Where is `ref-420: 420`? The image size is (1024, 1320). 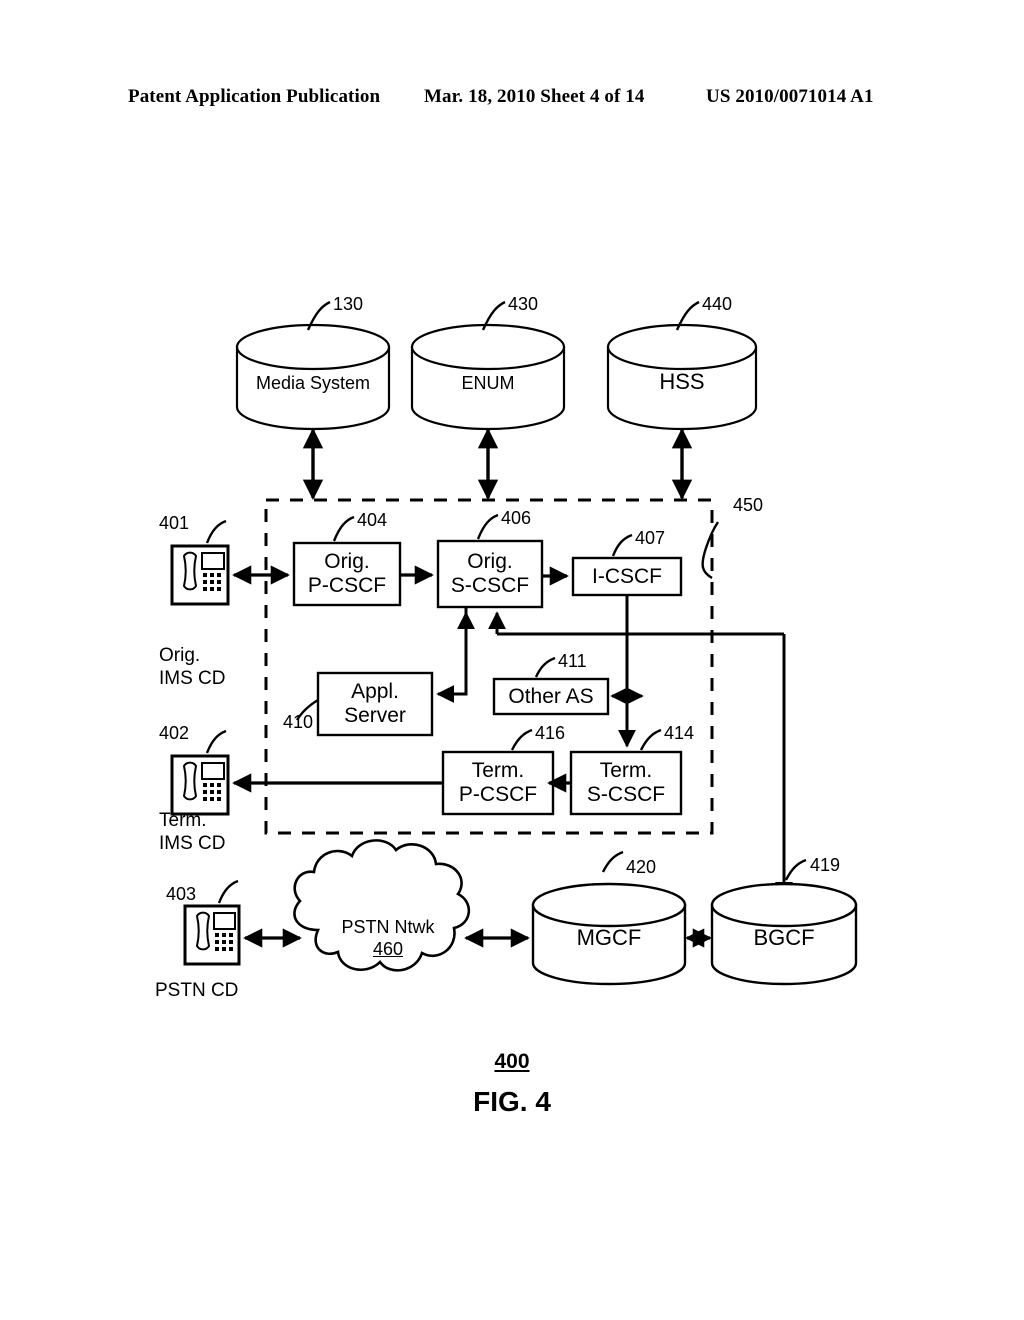 ref-420: 420 is located at coordinates (641, 867).